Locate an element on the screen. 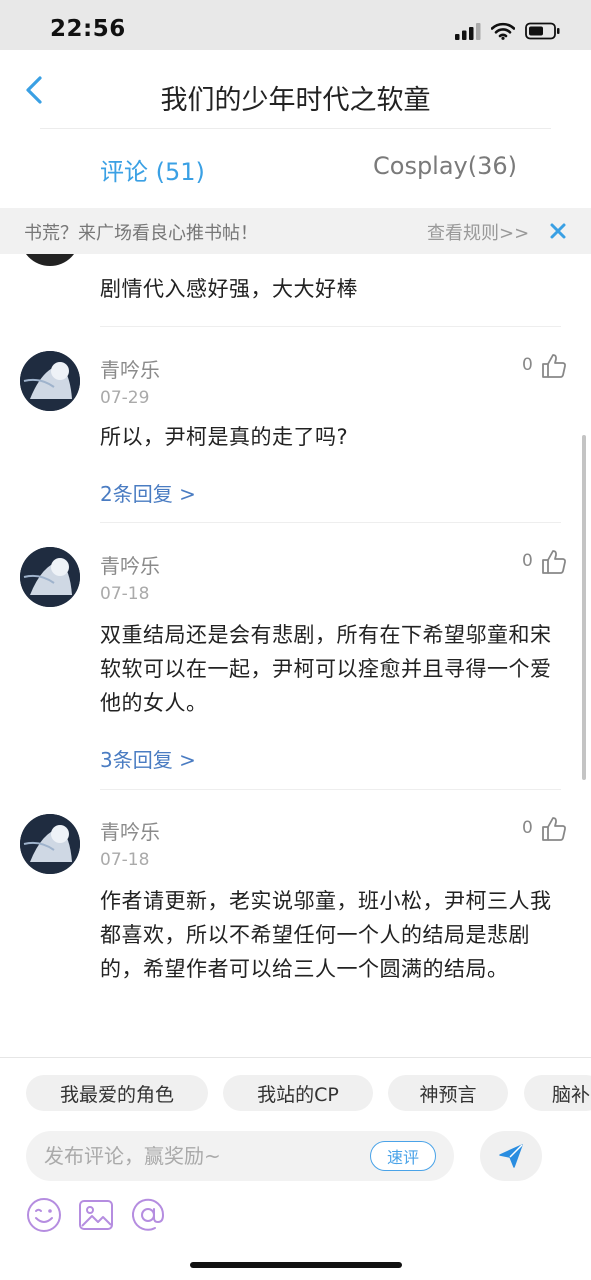 This screenshot has width=591, height=1280. comment-input is located at coordinates (204, 1156).